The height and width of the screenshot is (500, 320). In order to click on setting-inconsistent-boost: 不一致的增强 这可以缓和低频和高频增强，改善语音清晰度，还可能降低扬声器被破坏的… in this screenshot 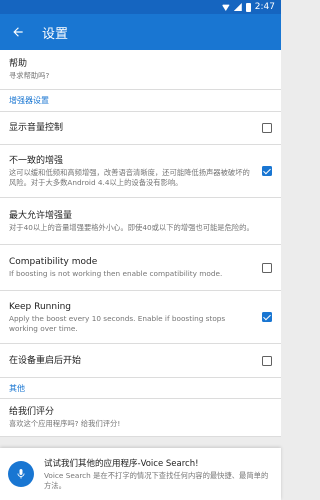, I will do `click(140, 171)`.